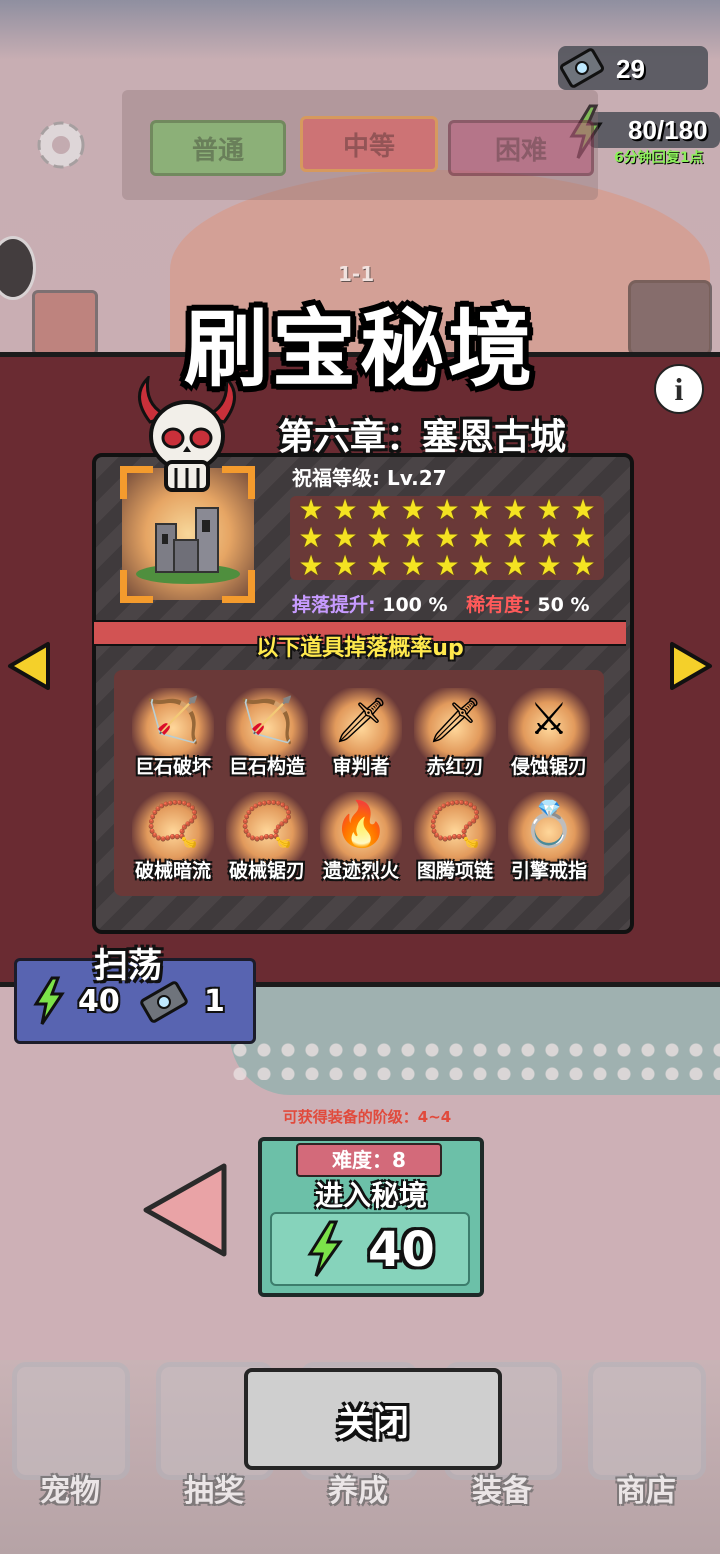 This screenshot has width=720, height=1554. I want to click on ring-icon: 💍, so click(549, 824).